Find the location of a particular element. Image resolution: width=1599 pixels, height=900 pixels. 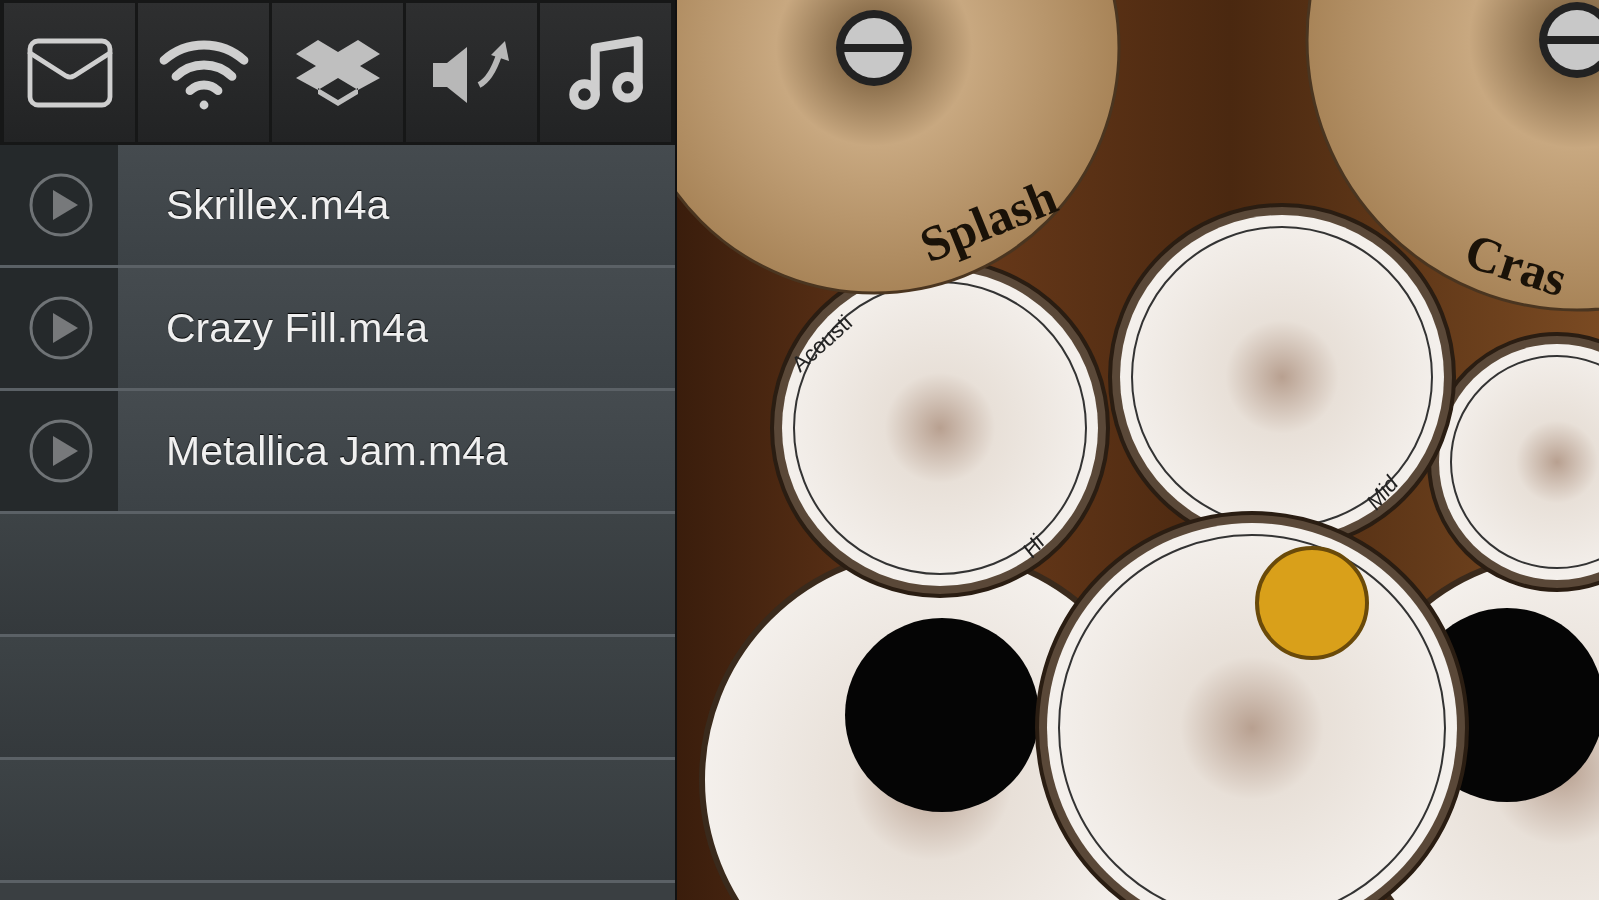

wifi-button is located at coordinates (203, 72).